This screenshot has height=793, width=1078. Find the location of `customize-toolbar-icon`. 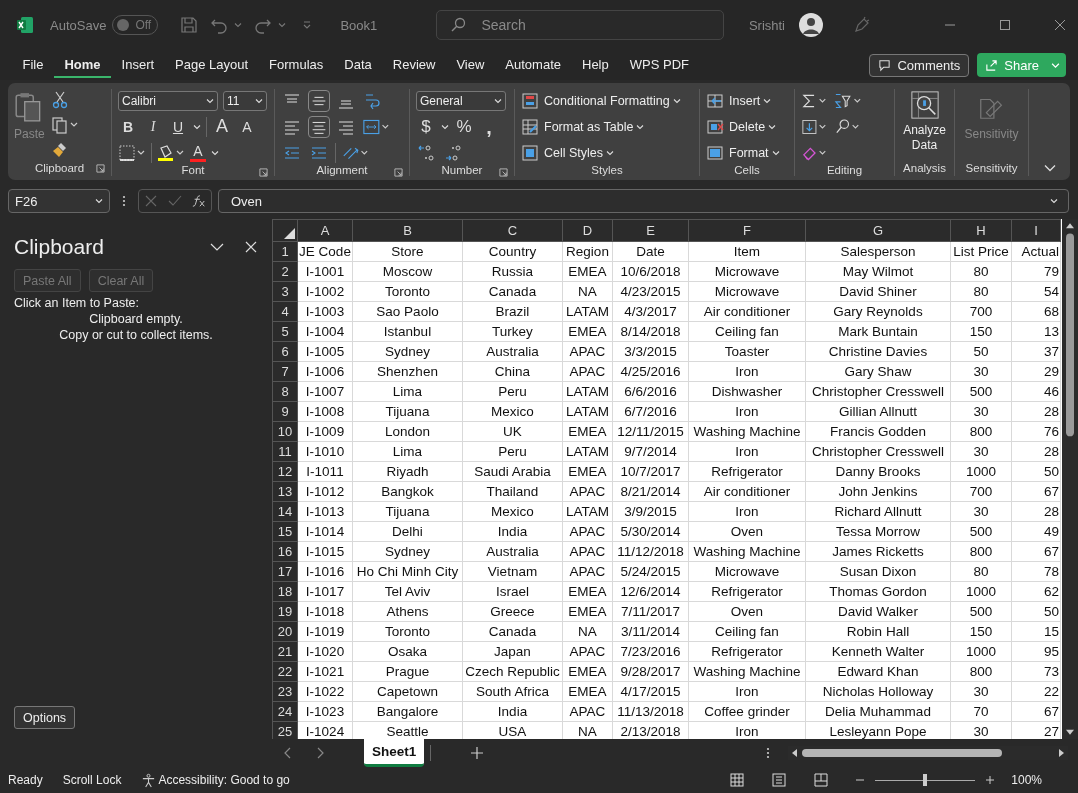

customize-toolbar-icon is located at coordinates (307, 25).